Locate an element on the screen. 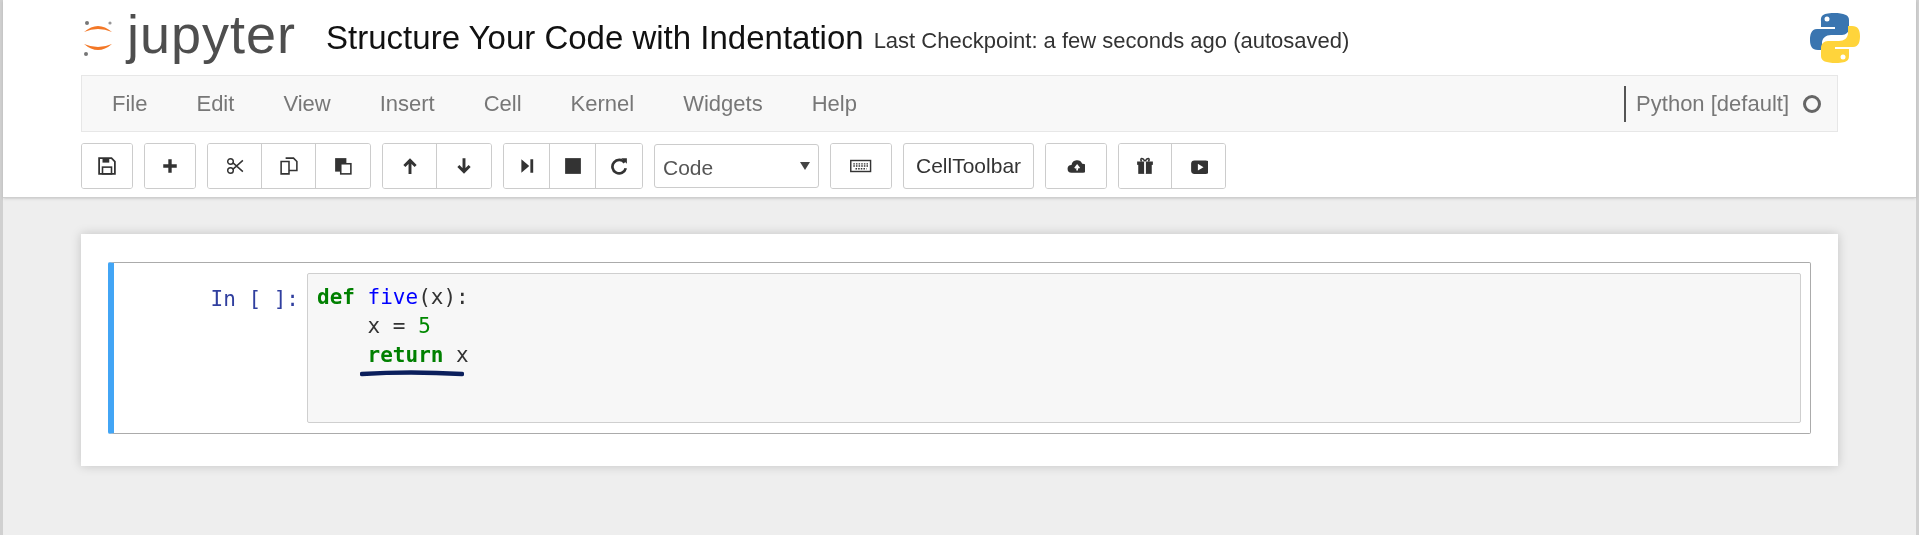  input-prompt: In [ ]: is located at coordinates (254, 299).